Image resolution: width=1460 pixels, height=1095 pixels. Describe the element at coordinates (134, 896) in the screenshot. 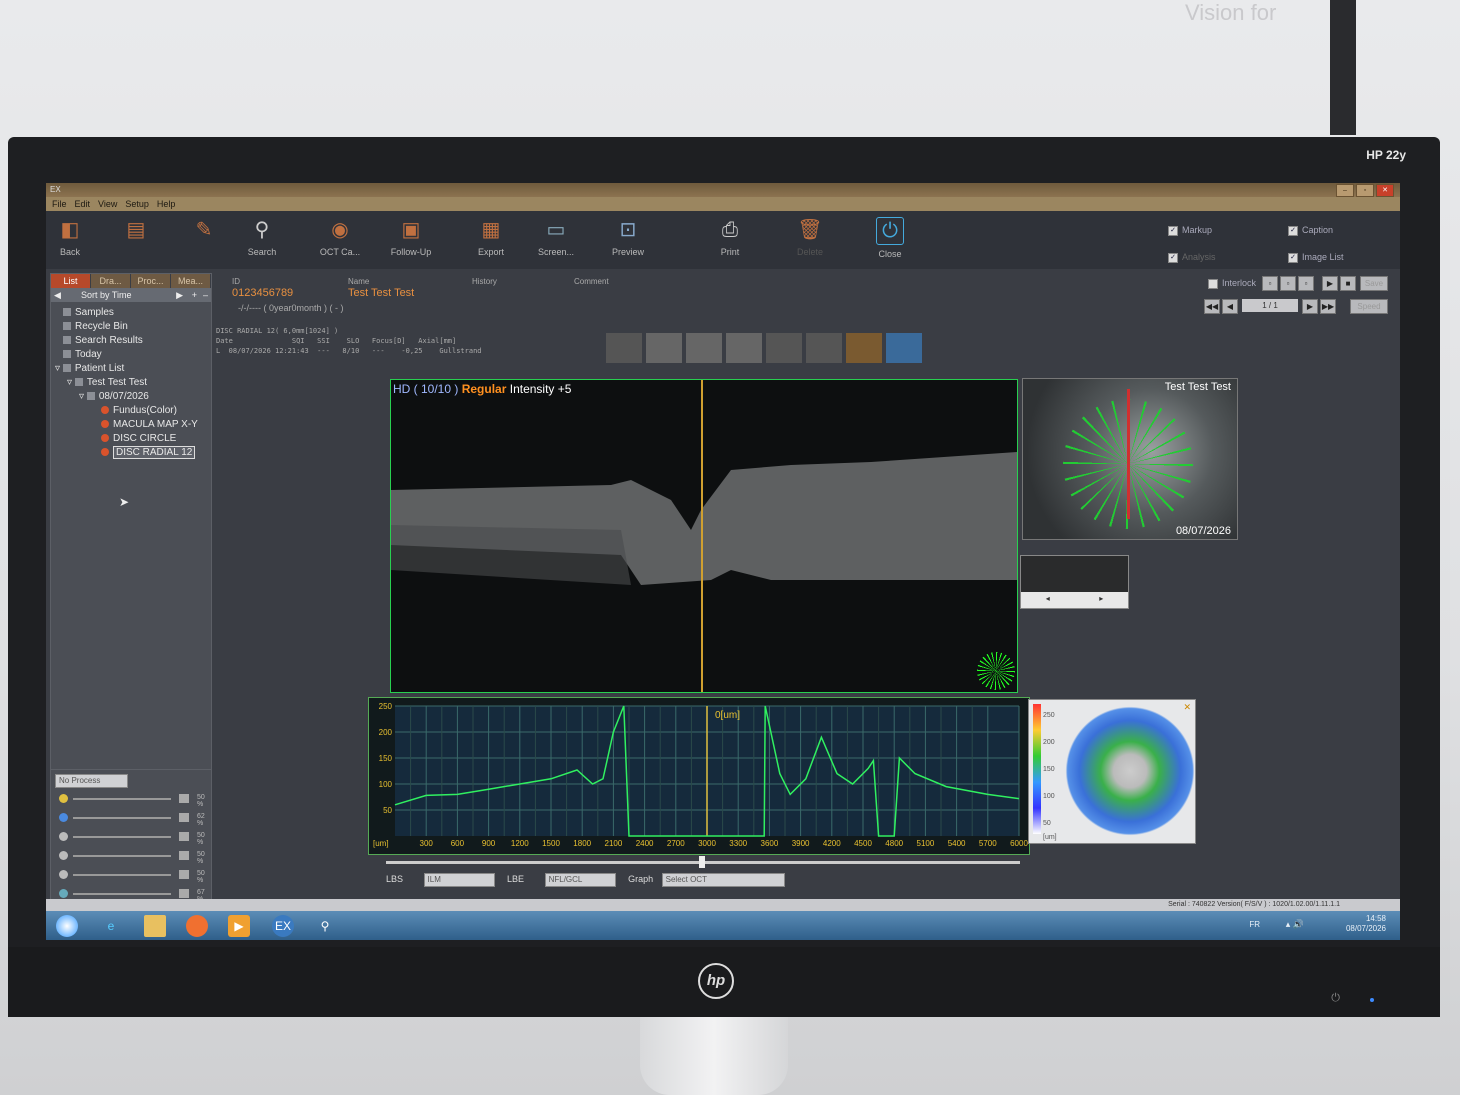

I see `color-slider: 67 %` at that location.